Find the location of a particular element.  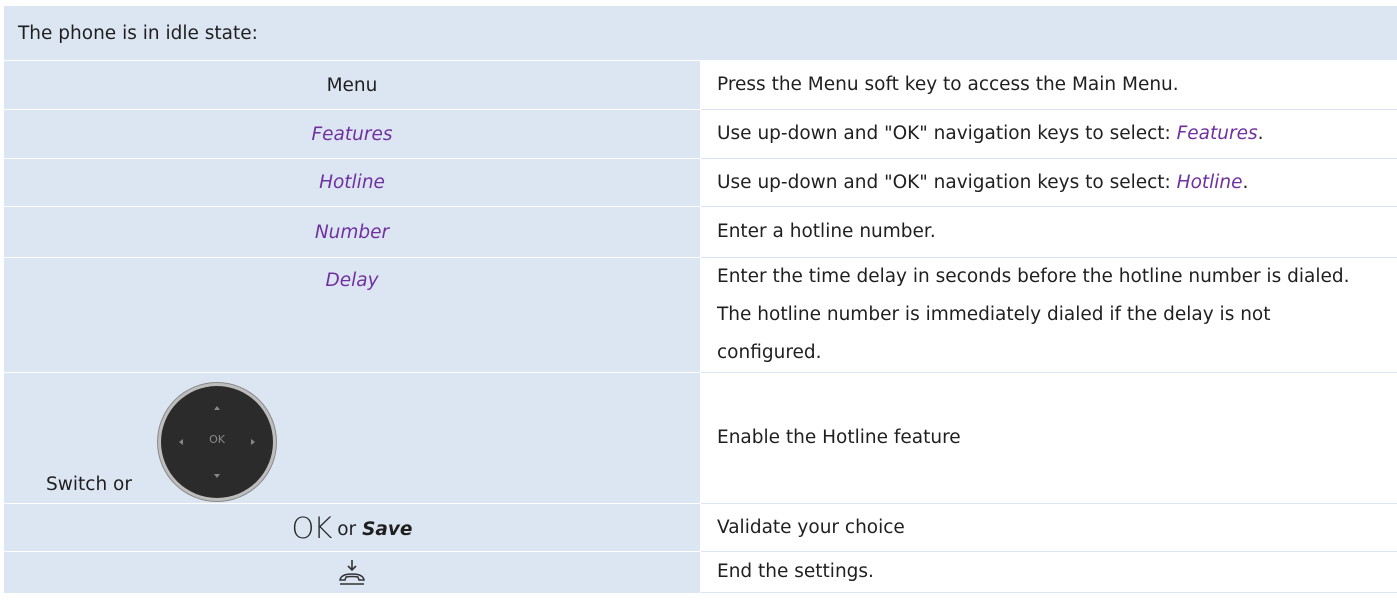

step-description: Enable the Hotline feature is located at coordinates (1048, 438).